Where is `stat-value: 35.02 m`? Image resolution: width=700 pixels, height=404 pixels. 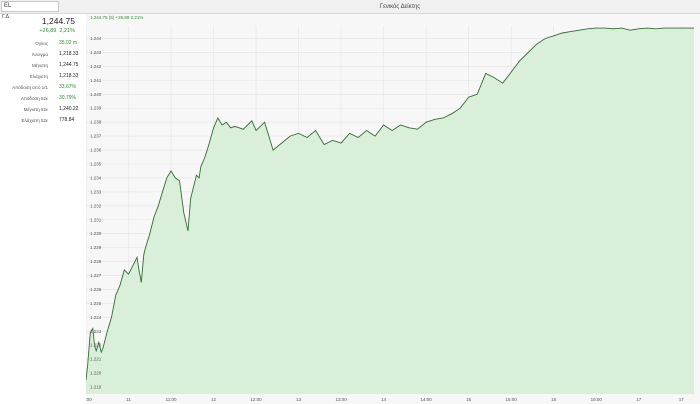 stat-value: 35.02 m is located at coordinates (68, 43).